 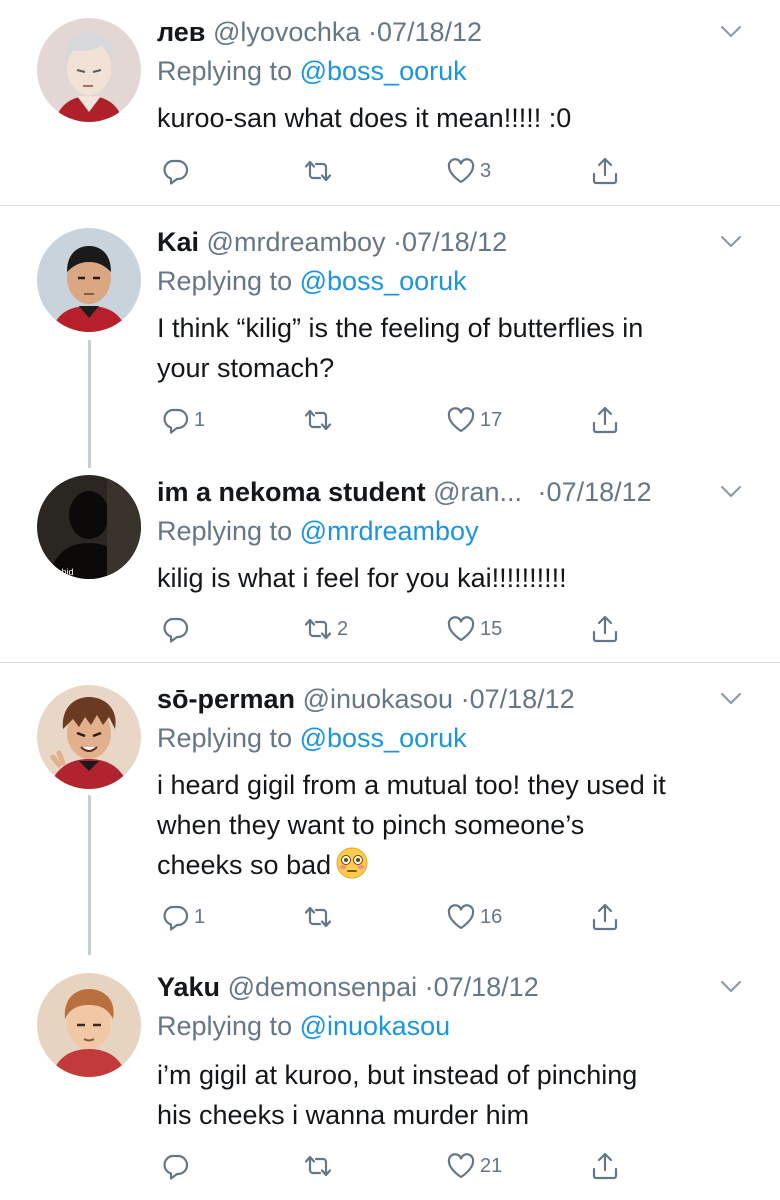 What do you see at coordinates (246, 368) in the screenshot?
I see `tweet-text-line: your stomach?` at bounding box center [246, 368].